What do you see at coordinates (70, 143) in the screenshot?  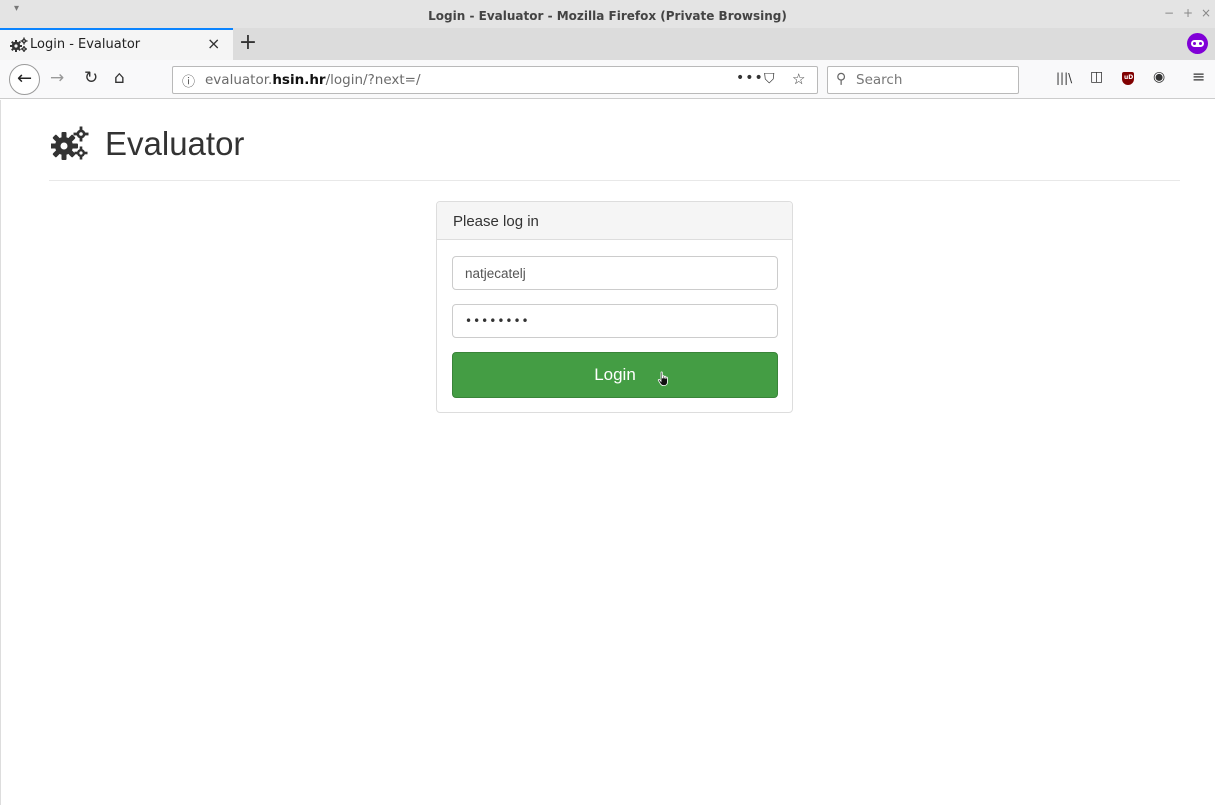 I see `gears-logo-icon` at bounding box center [70, 143].